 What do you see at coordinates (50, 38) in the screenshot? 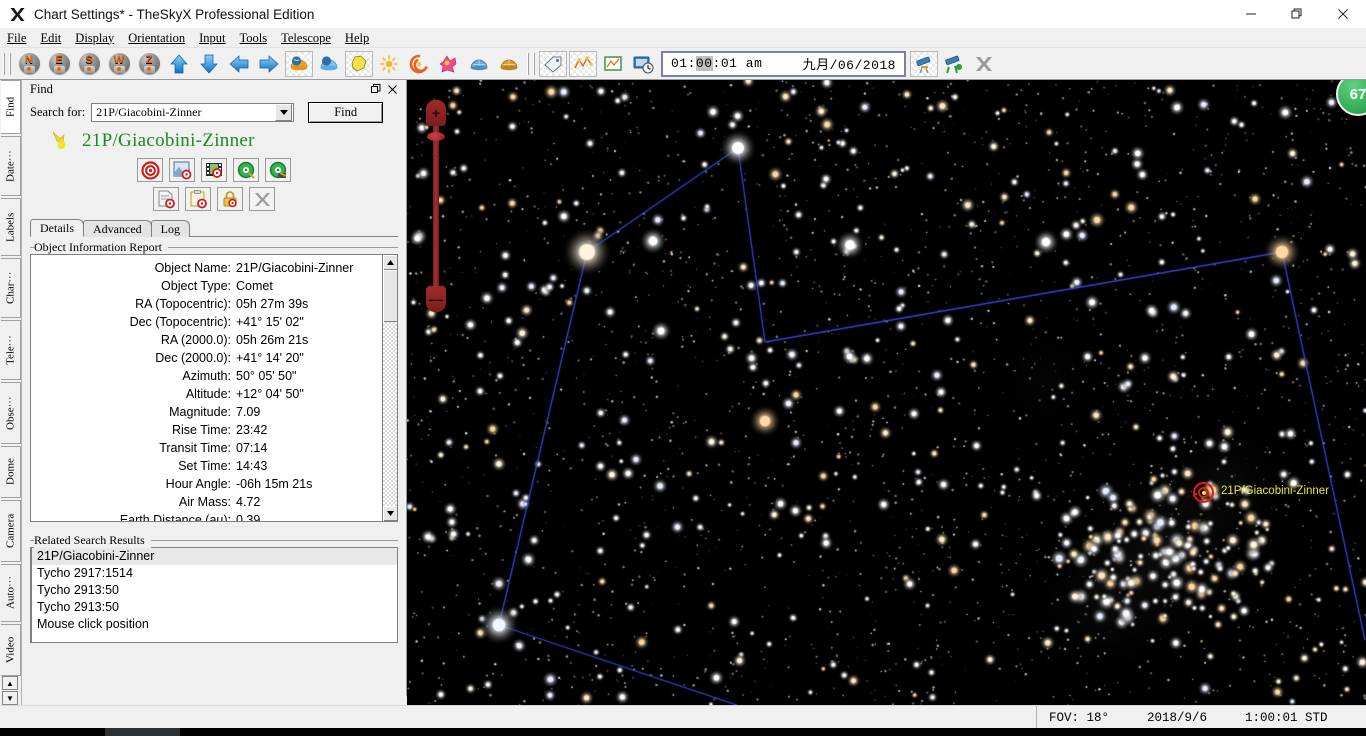
I see `menu-edit: Edit` at bounding box center [50, 38].